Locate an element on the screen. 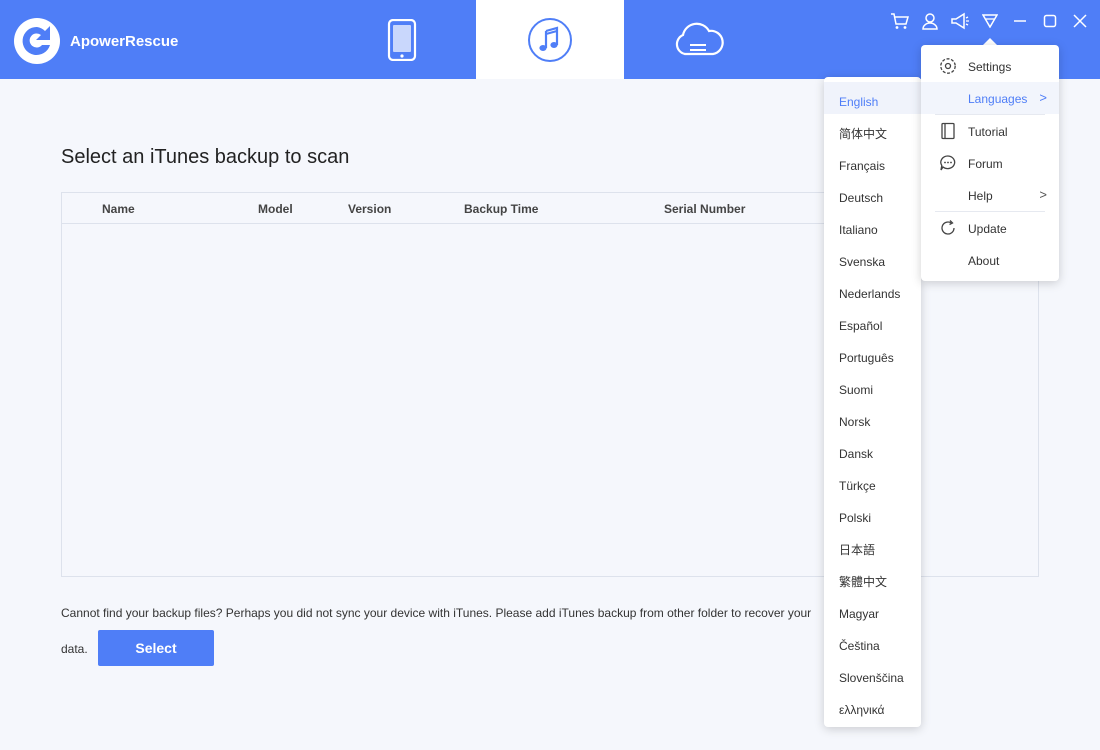  menu-item-update: Update is located at coordinates (990, 228).